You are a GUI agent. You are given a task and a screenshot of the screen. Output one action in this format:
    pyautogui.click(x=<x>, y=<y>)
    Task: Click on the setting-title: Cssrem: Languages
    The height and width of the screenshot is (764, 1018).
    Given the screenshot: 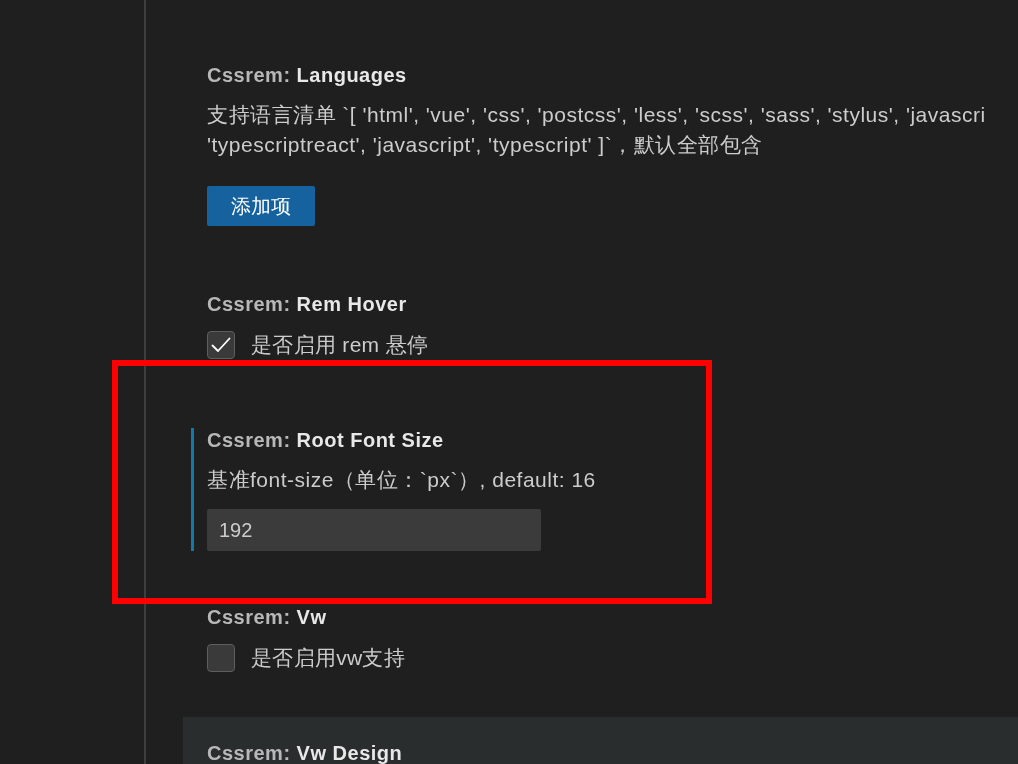 What is the action you would take?
    pyautogui.click(x=307, y=75)
    